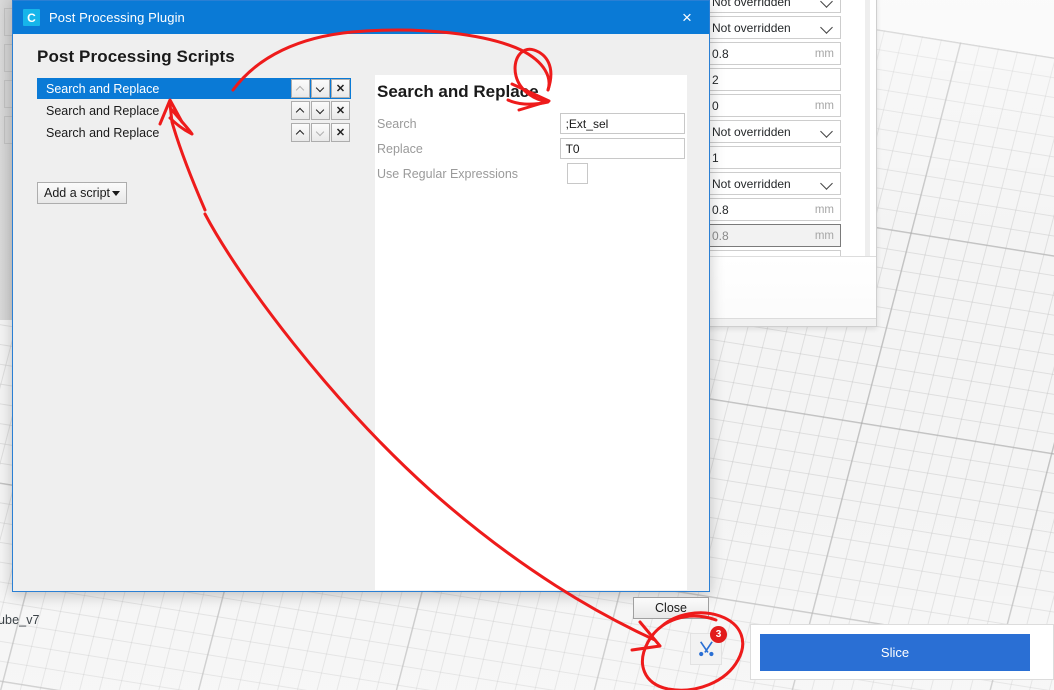 This screenshot has width=1054, height=690. I want to click on settings-panel-footer-strip, so click(788, 322).